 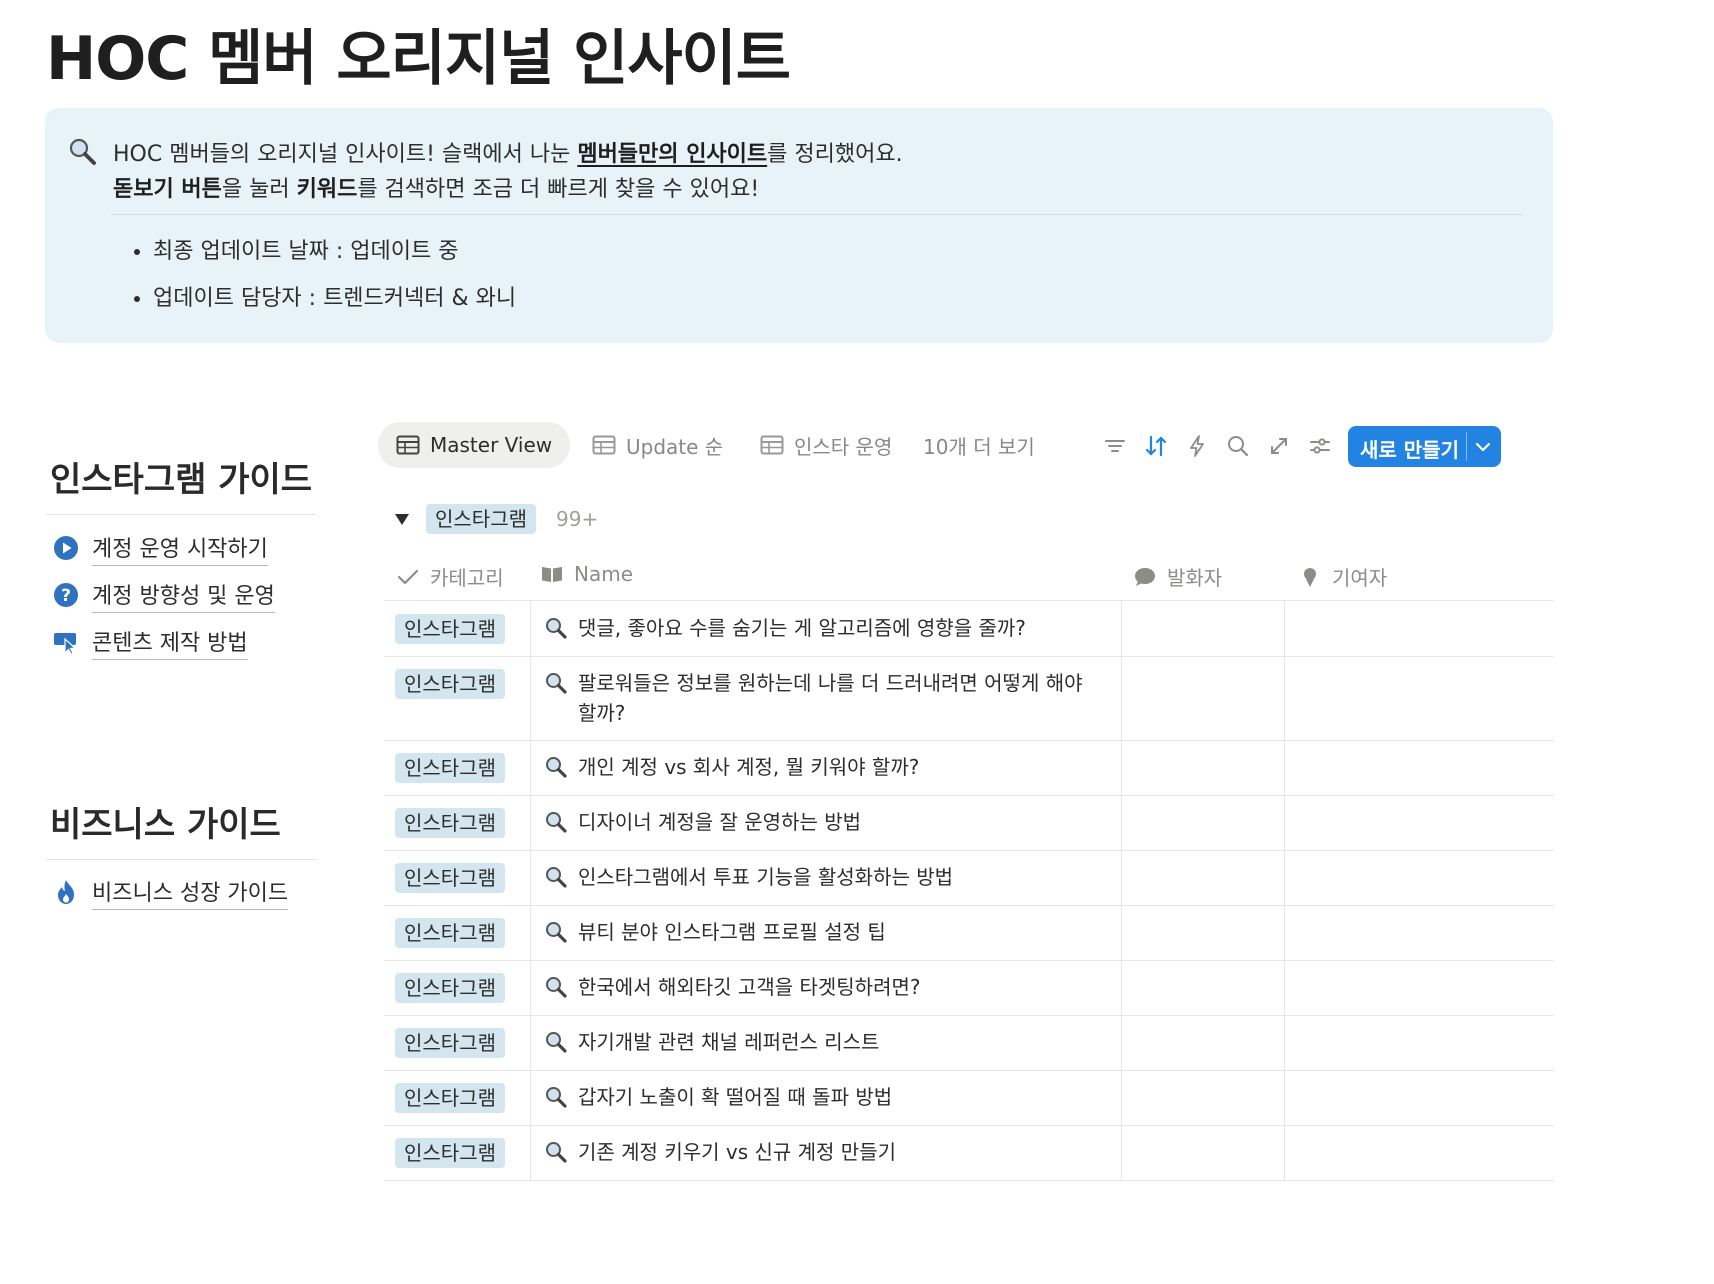 What do you see at coordinates (819, 877) in the screenshot?
I see `row-name: 인스타그램에서 투표 기능을 활성화하는 방법` at bounding box center [819, 877].